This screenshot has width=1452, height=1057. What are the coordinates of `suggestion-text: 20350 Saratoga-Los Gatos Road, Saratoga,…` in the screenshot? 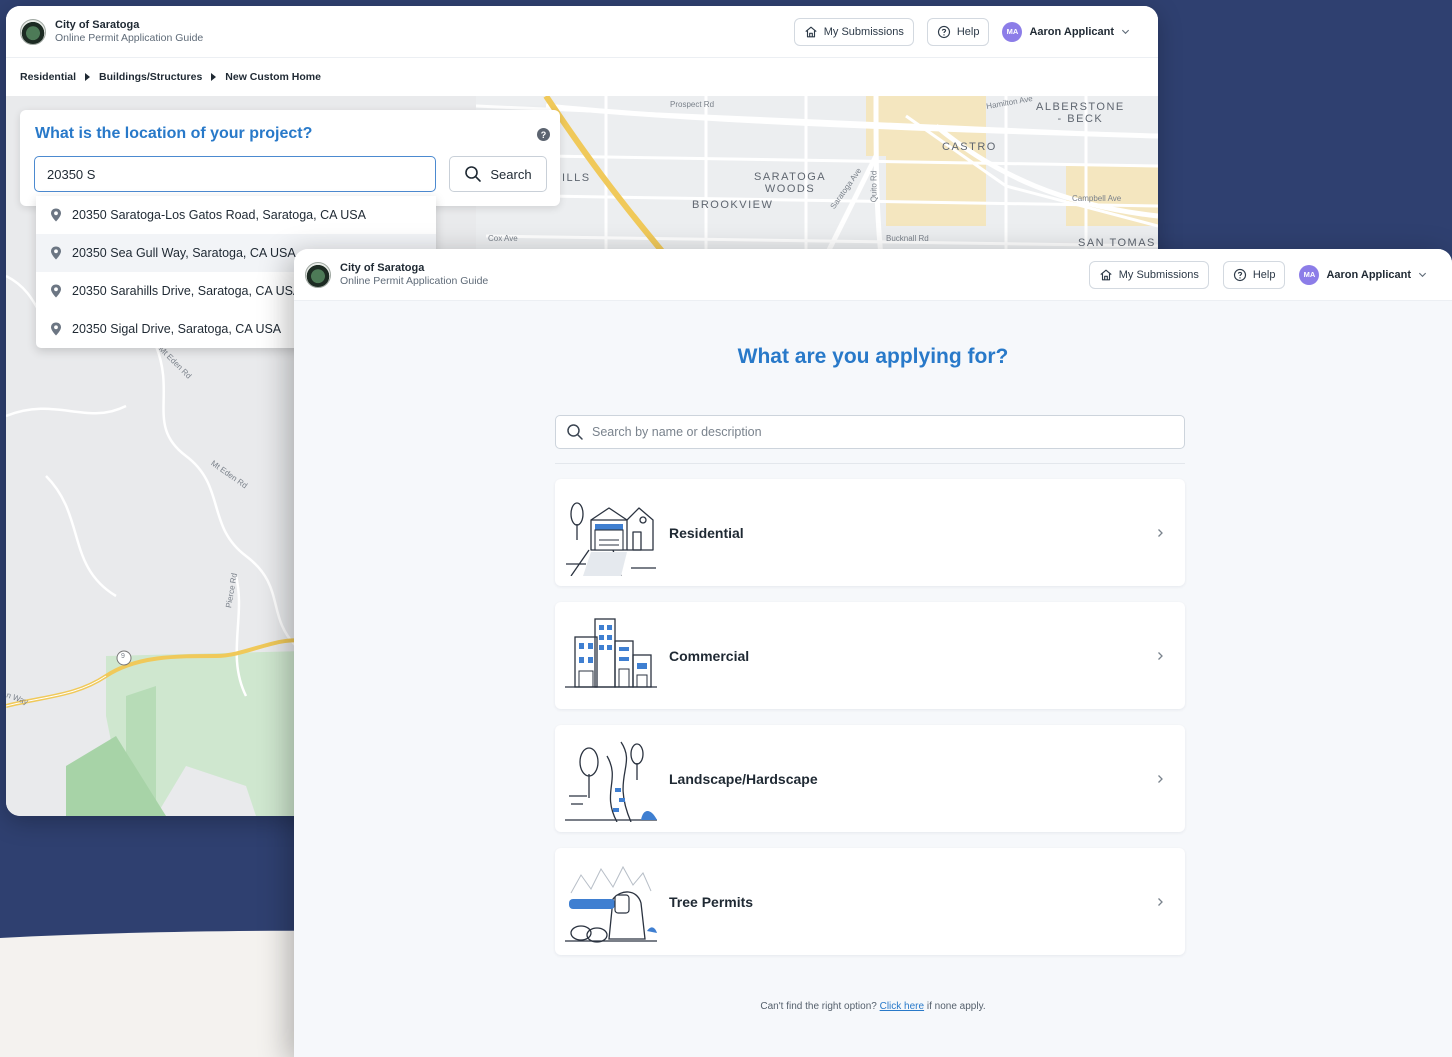 It's located at (219, 215).